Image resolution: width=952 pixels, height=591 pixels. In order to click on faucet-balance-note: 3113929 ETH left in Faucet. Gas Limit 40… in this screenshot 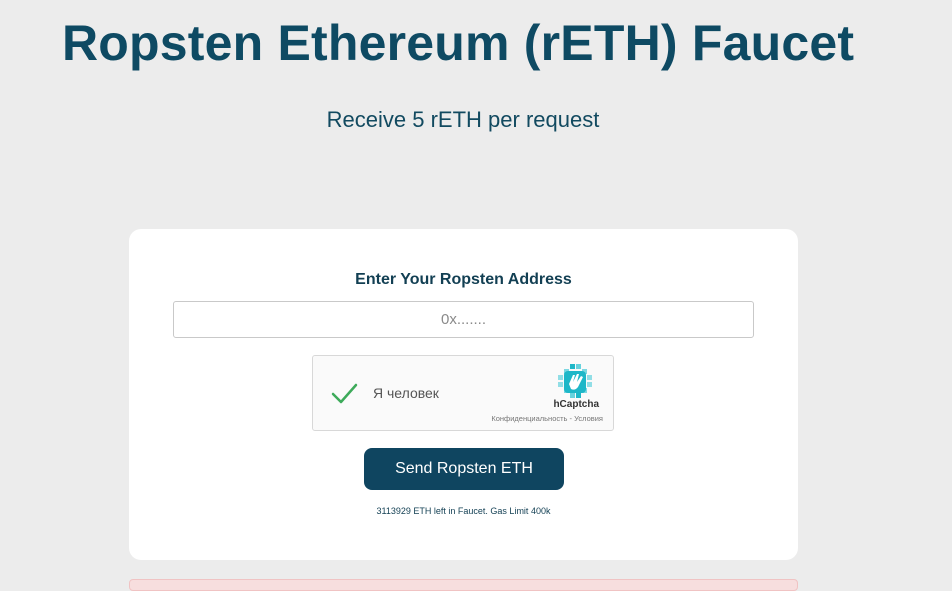, I will do `click(463, 511)`.